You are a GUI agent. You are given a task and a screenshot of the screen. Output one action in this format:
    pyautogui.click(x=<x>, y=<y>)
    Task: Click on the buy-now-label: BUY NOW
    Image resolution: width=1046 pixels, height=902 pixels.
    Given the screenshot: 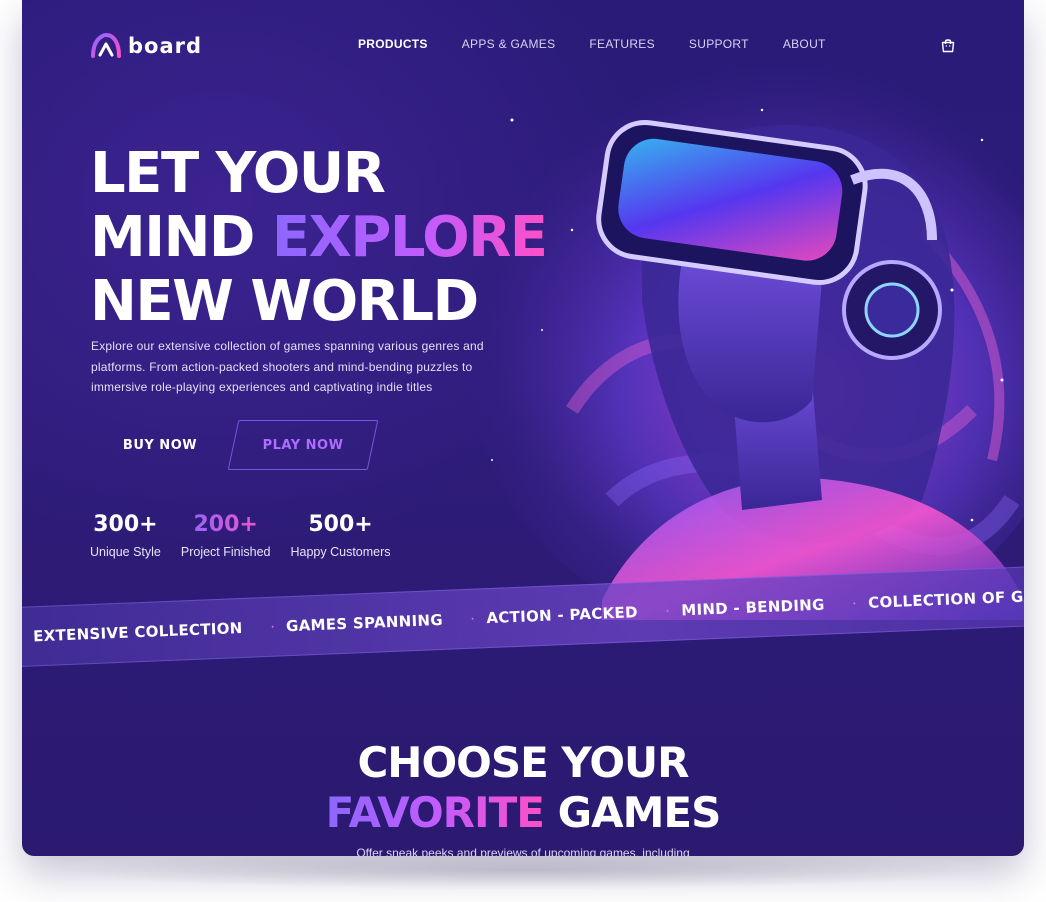 What is the action you would take?
    pyautogui.click(x=160, y=445)
    